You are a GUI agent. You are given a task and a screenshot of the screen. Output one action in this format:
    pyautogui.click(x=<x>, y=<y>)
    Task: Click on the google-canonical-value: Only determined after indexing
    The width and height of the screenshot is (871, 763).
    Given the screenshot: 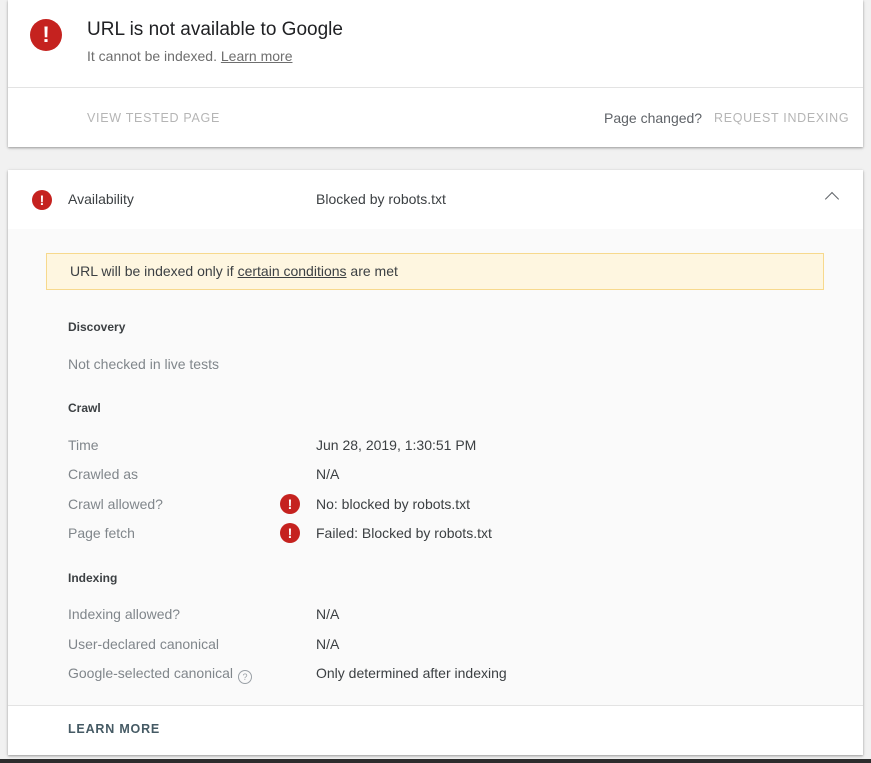 What is the action you would take?
    pyautogui.click(x=411, y=673)
    